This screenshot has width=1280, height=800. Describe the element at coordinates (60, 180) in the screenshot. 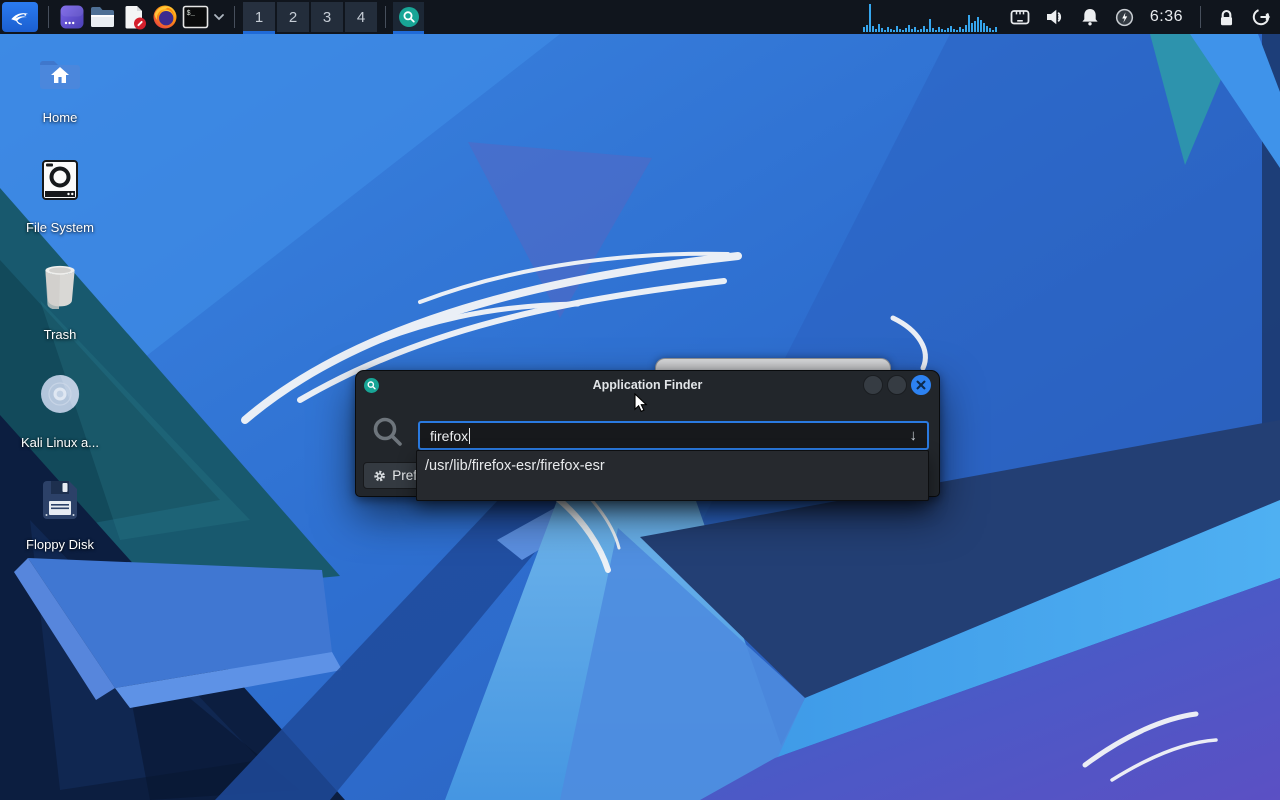

I see `drive-icon` at that location.